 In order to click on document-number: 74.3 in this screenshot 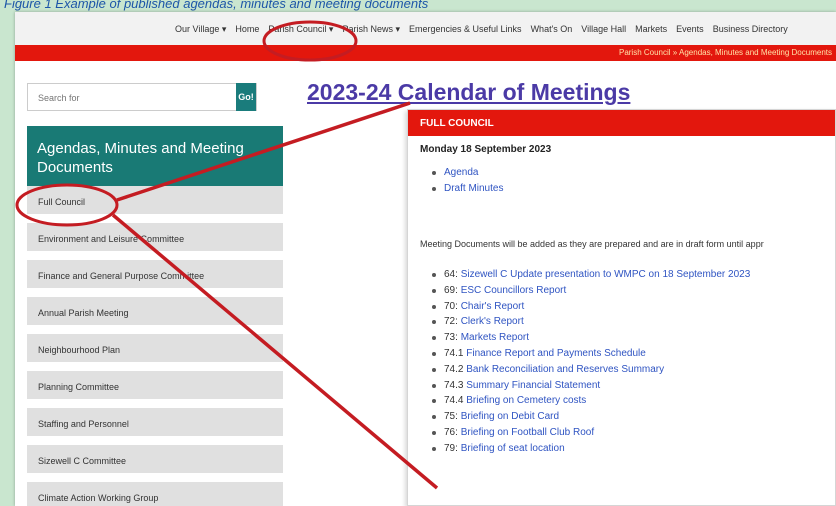, I will do `click(454, 385)`.